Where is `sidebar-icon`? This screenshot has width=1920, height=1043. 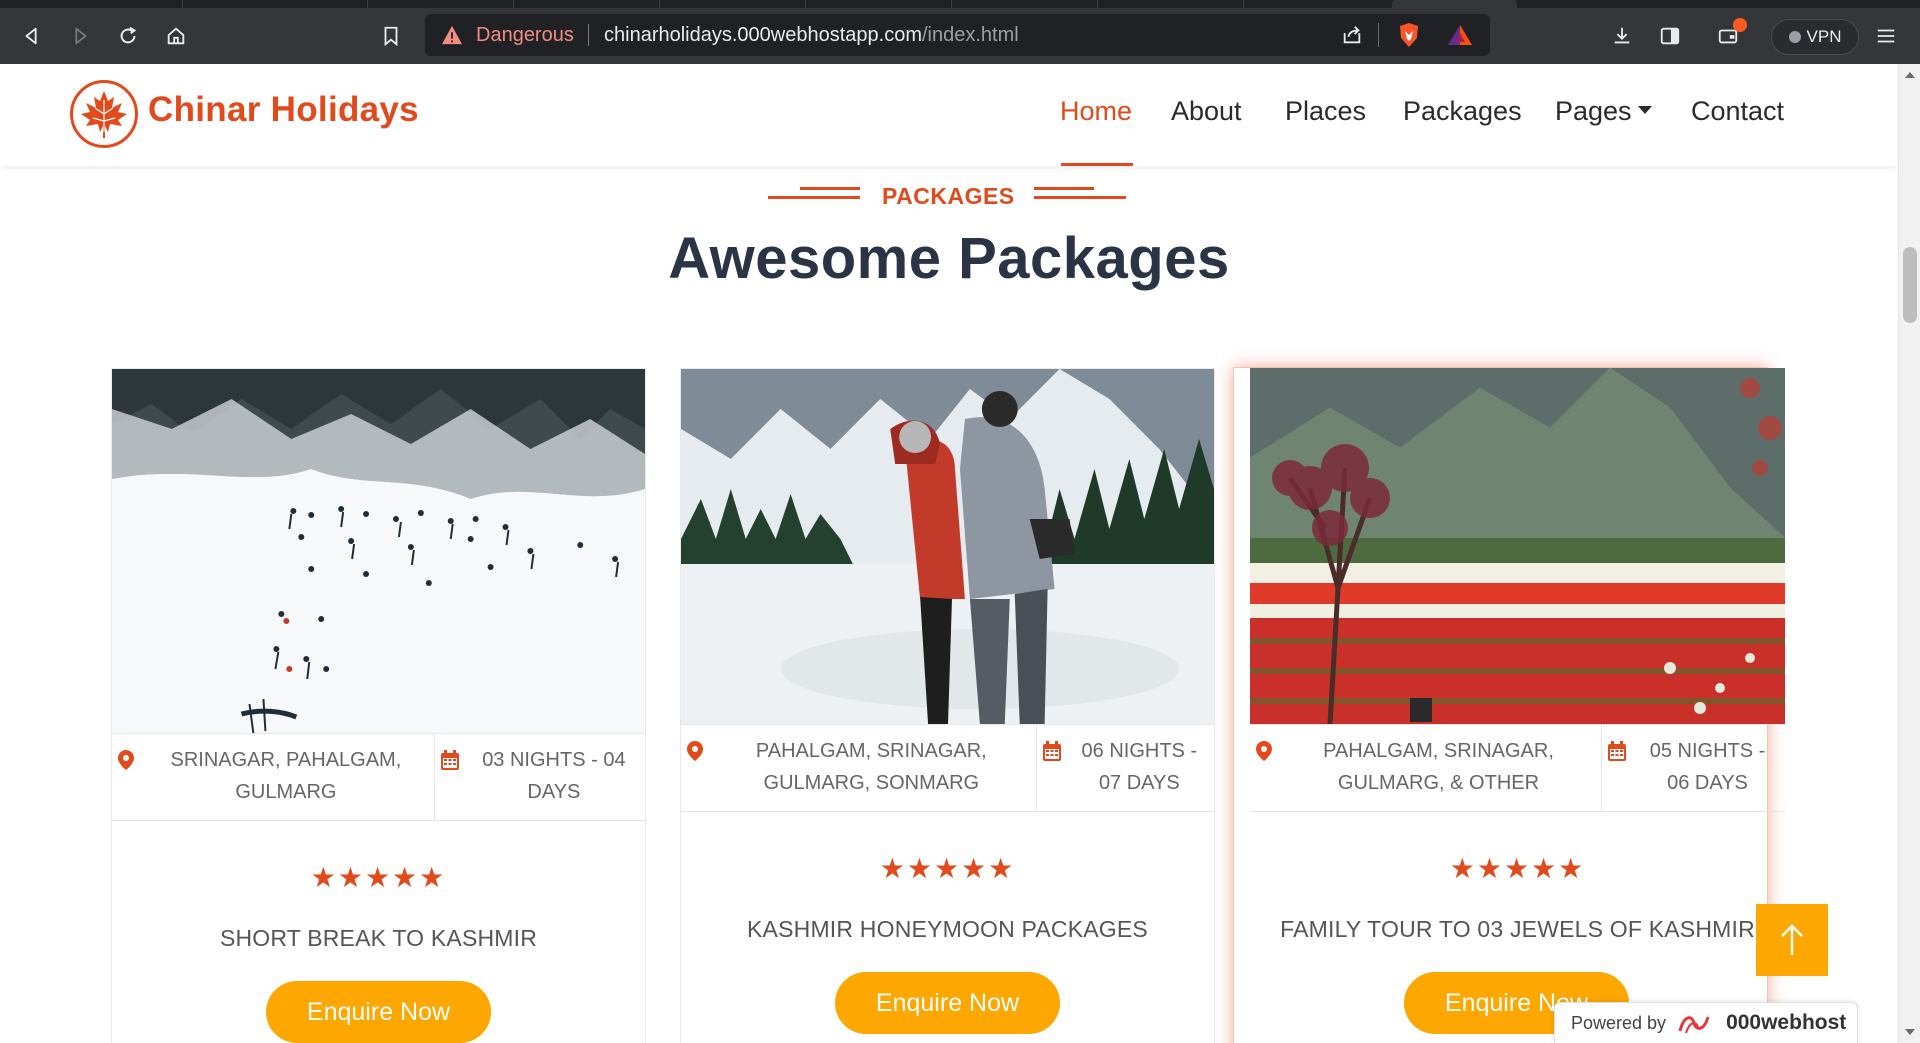 sidebar-icon is located at coordinates (1670, 36).